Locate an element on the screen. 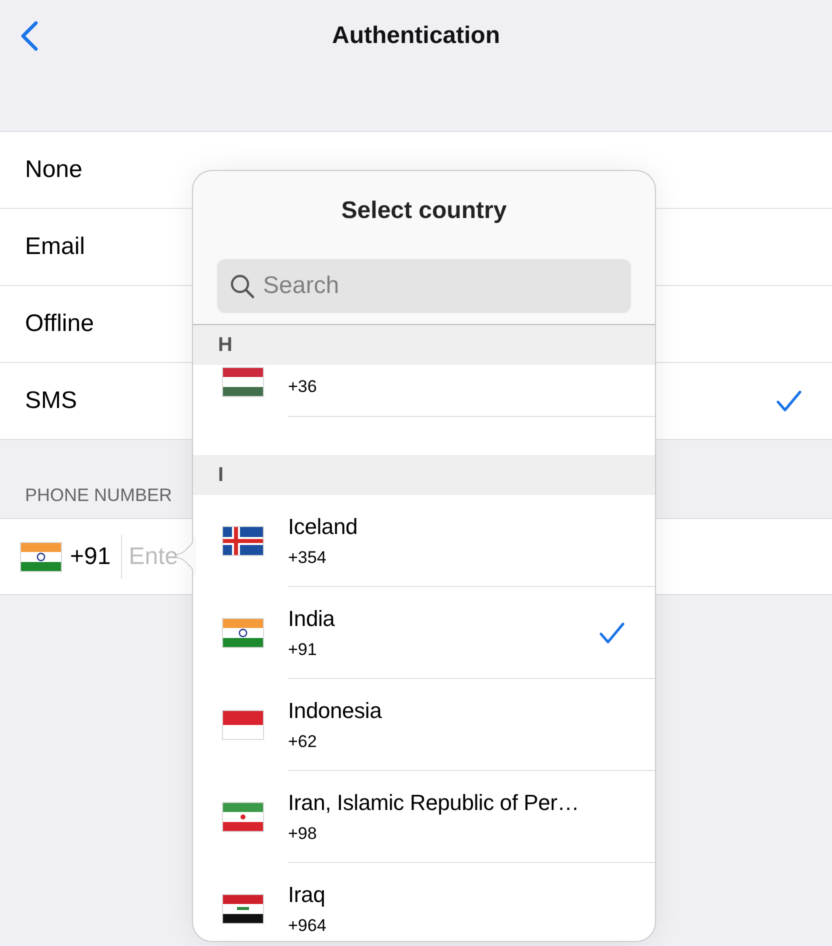 The image size is (832, 946). country-name: Indonesia is located at coordinates (335, 711).